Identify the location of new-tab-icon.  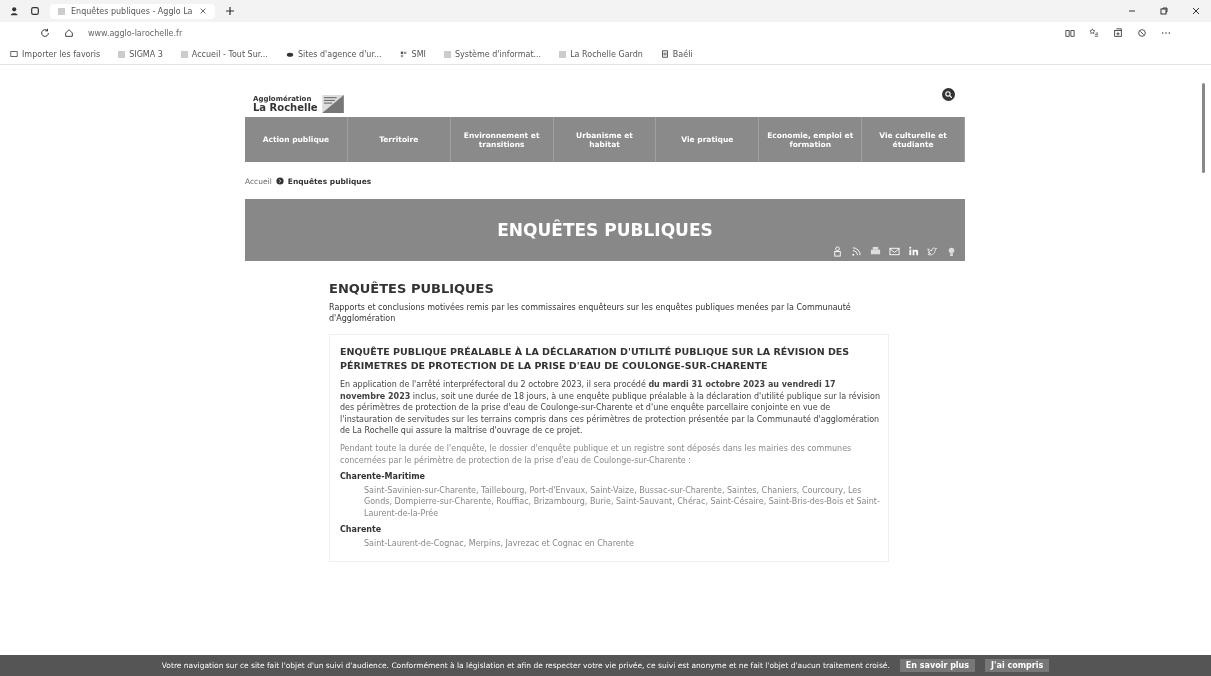
(229, 11).